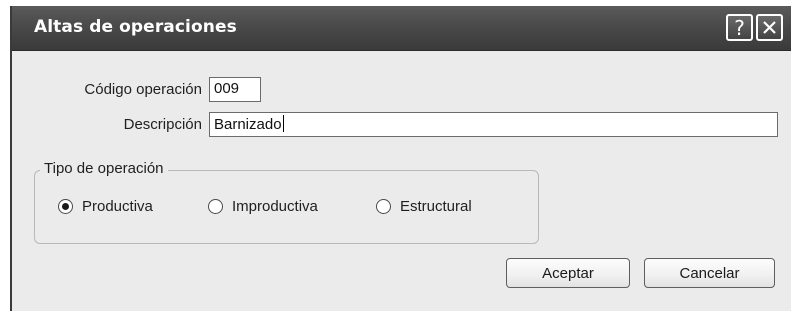 This screenshot has height=311, width=791. Describe the element at coordinates (275, 206) in the screenshot. I see `radio-improductiva-label: Improductiva` at that location.